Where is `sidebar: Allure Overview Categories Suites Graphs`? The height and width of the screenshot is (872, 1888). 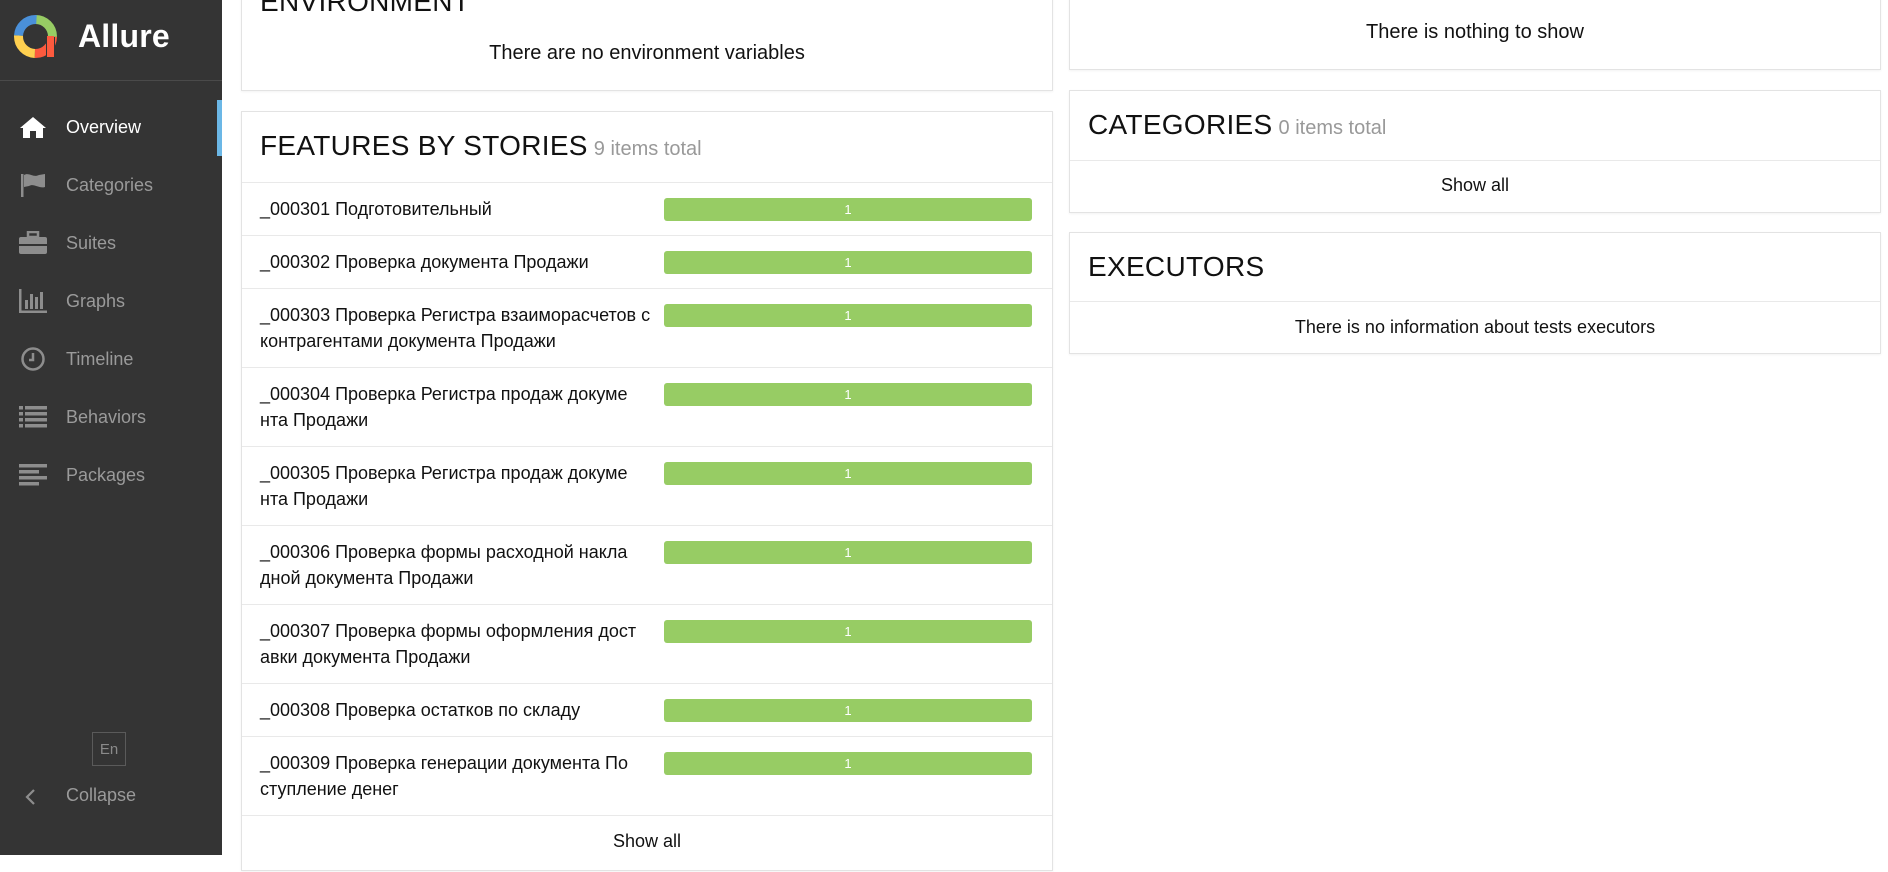
sidebar: Allure Overview Categories Suites Graphs is located at coordinates (111, 427).